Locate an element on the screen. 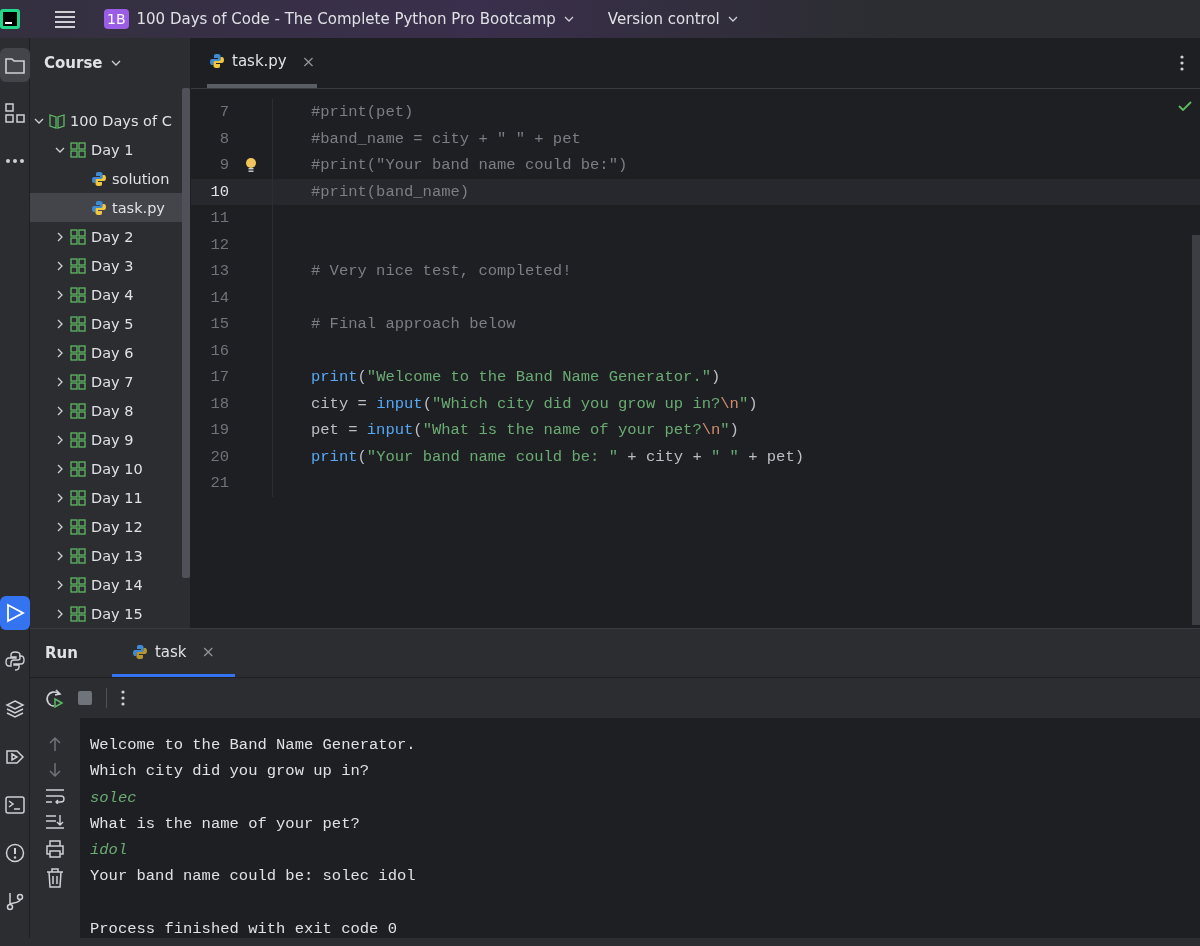 This screenshot has width=1200, height=946. tree-item: Day 12 is located at coordinates (106, 526).